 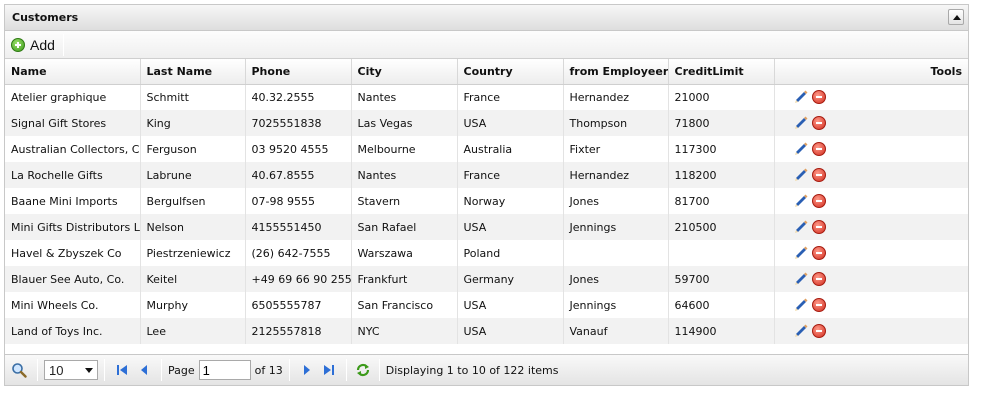 I want to click on cell-last-name: Piestrzeniewicz, so click(x=193, y=253).